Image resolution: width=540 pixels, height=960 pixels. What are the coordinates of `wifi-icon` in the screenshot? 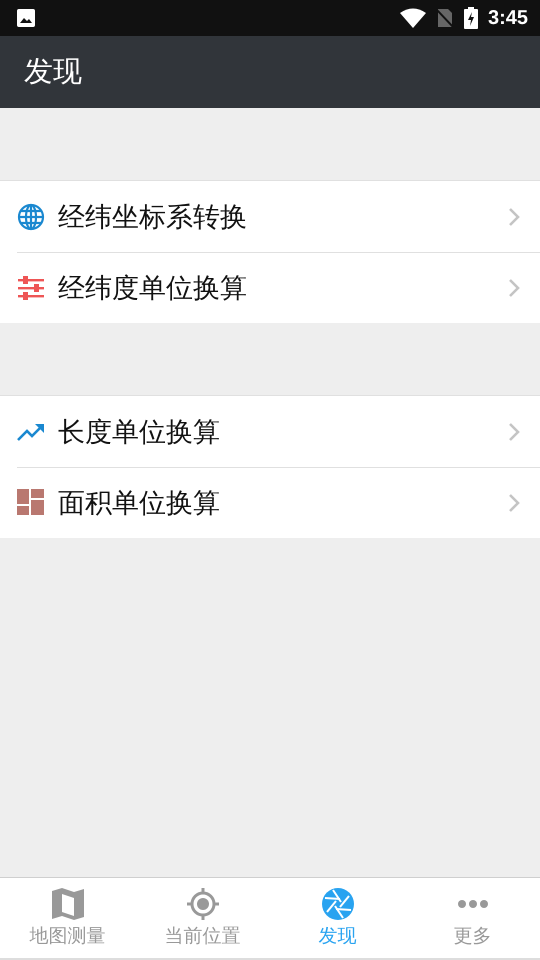 It's located at (413, 18).